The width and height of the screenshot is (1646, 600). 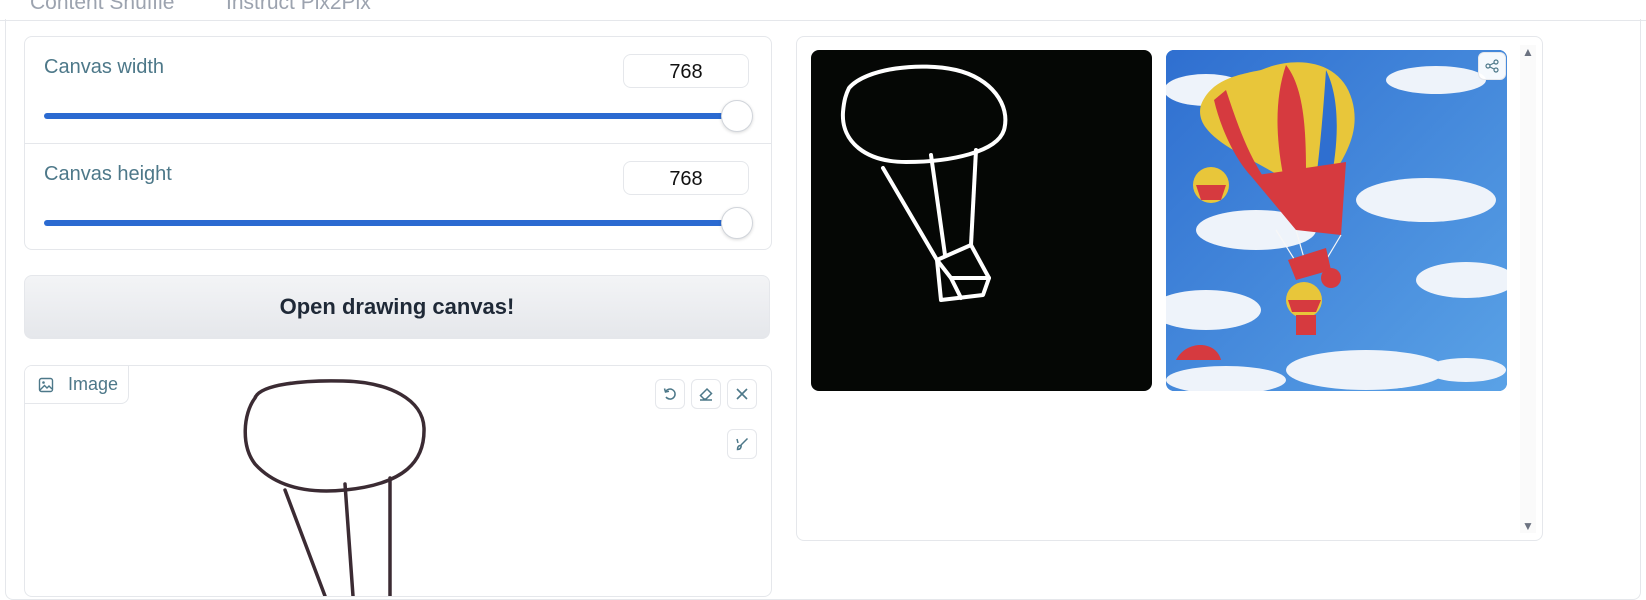 I want to click on eraser-button, so click(x=706, y=394).